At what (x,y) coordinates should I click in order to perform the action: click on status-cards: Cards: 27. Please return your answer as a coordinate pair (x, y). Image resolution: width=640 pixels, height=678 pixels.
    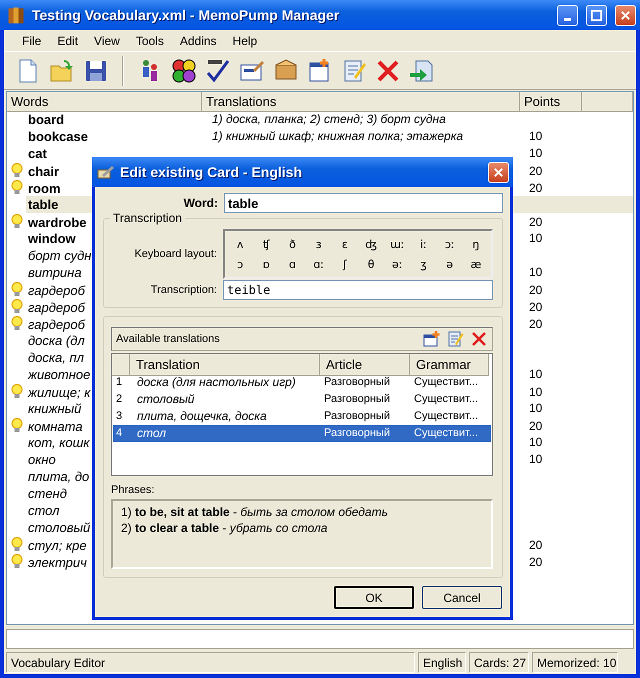
    Looking at the image, I should click on (499, 662).